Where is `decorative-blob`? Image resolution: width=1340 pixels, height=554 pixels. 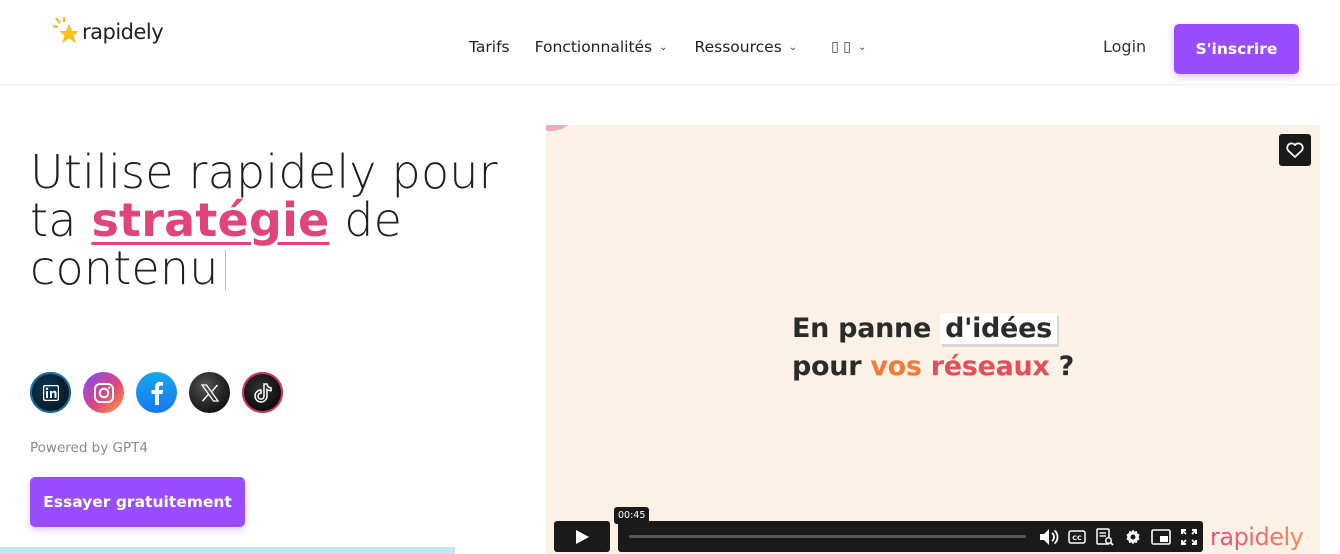
decorative-blob is located at coordinates (561, 128).